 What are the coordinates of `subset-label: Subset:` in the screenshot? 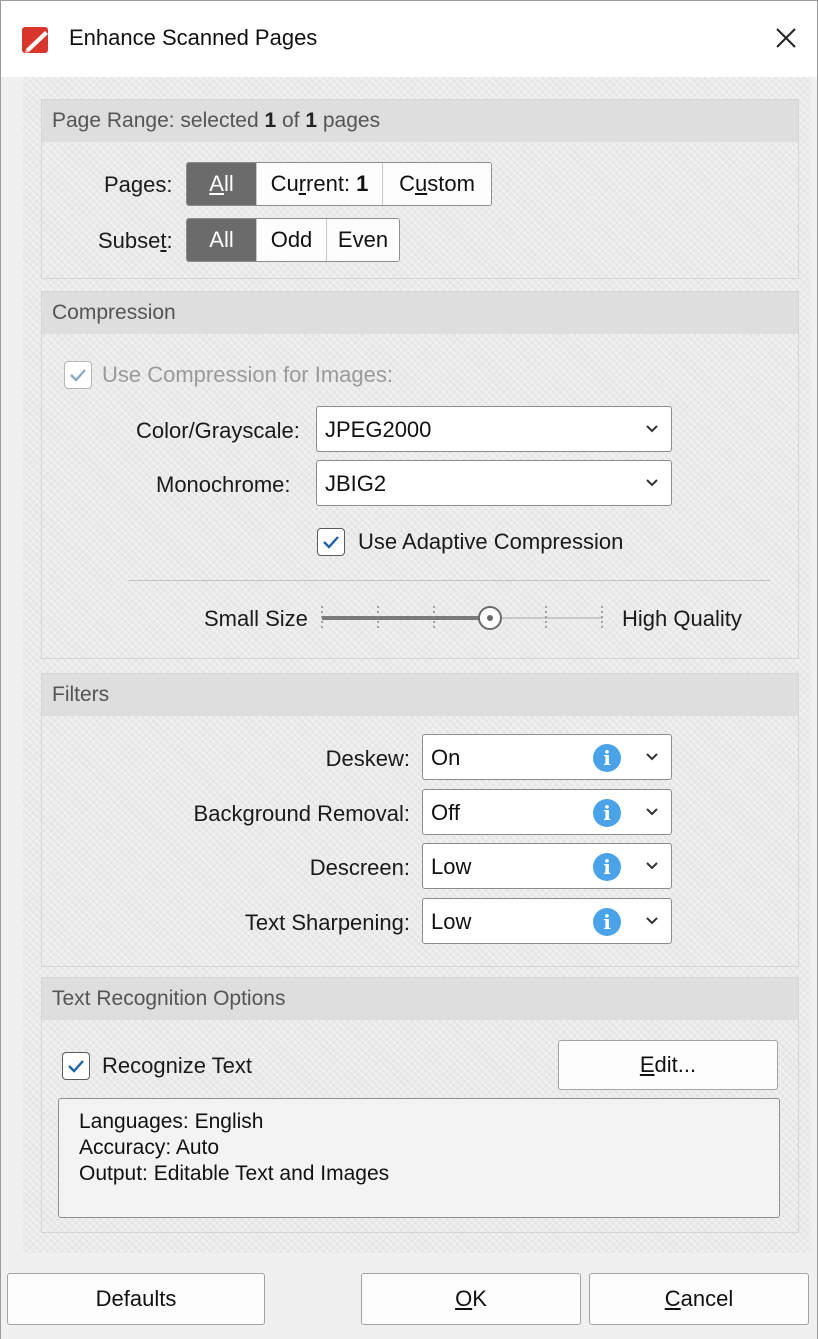 It's located at (135, 240).